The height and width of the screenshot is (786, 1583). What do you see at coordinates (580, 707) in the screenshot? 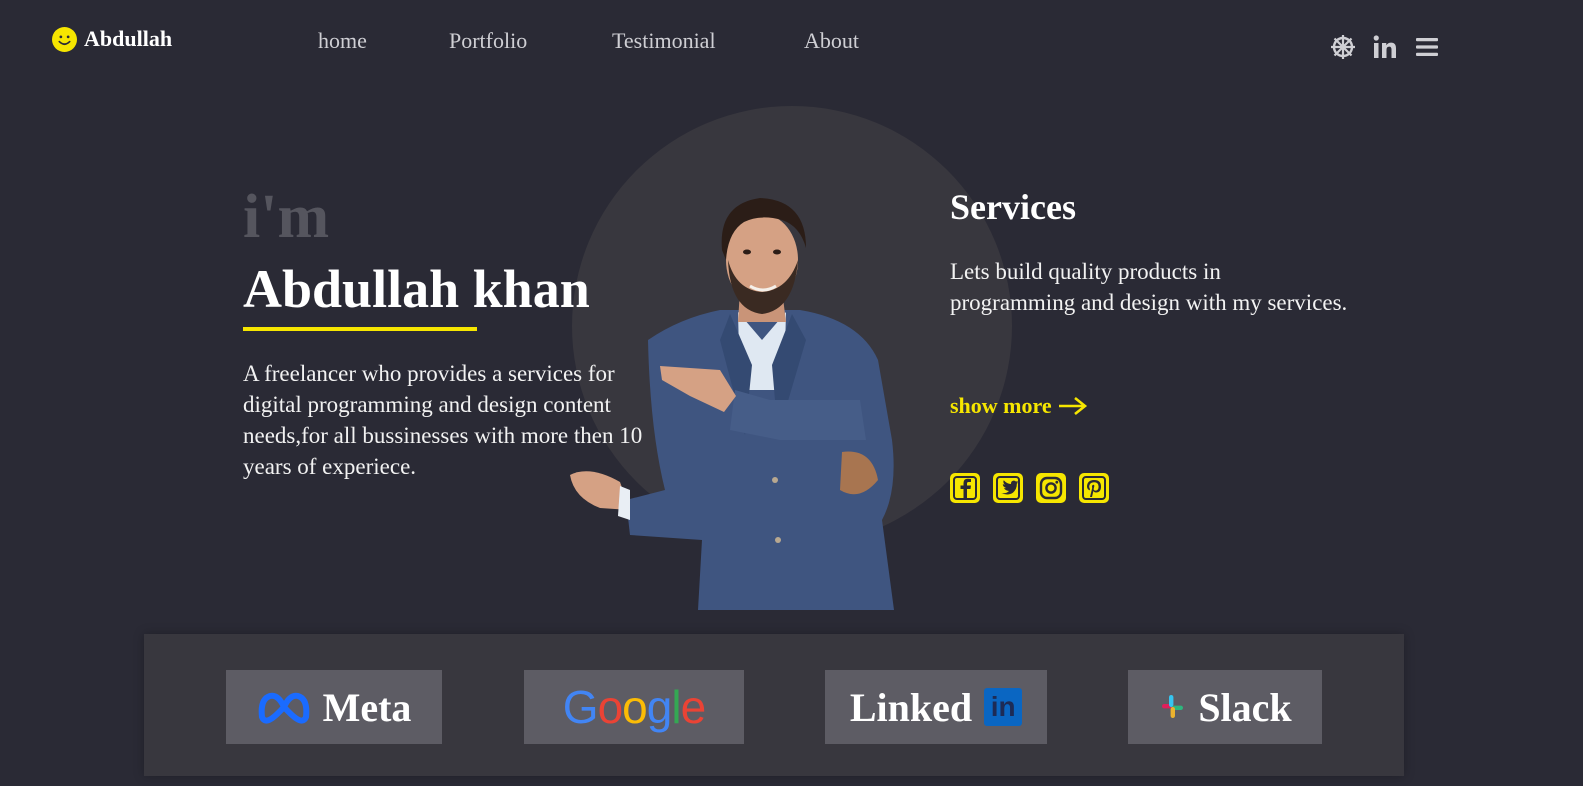
I see `google-letter: G` at bounding box center [580, 707].